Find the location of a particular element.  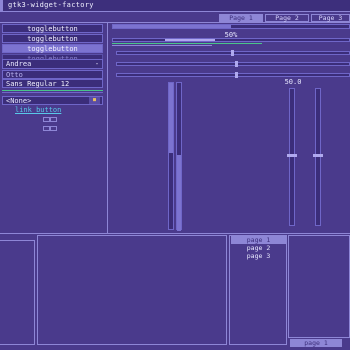

window-title: gtk3-widget-factory is located at coordinates (51, 5).